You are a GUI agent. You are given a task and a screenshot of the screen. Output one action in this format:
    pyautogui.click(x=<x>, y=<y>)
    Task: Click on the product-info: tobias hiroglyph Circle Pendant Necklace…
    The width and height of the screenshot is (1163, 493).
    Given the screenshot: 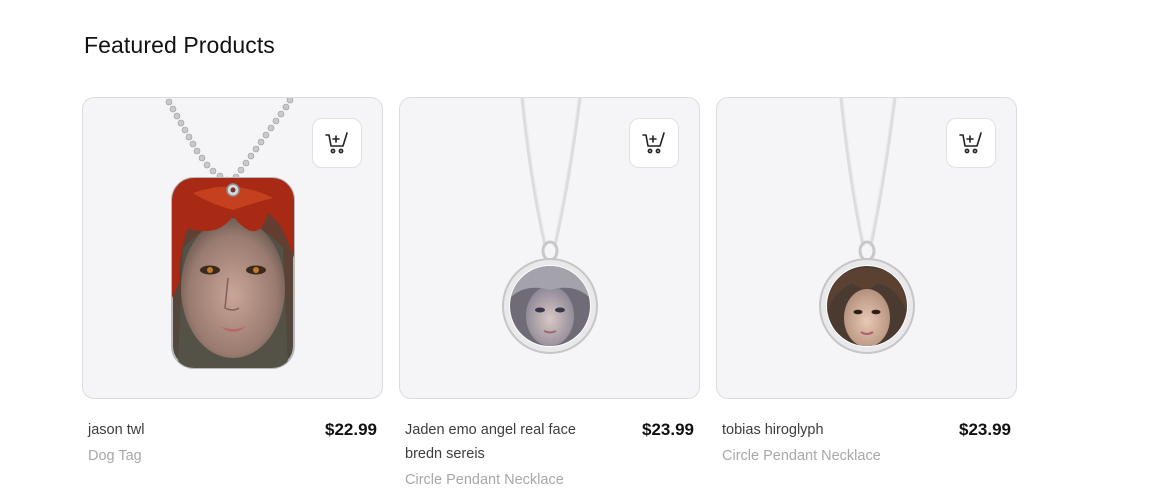 What is the action you would take?
    pyautogui.click(x=866, y=443)
    